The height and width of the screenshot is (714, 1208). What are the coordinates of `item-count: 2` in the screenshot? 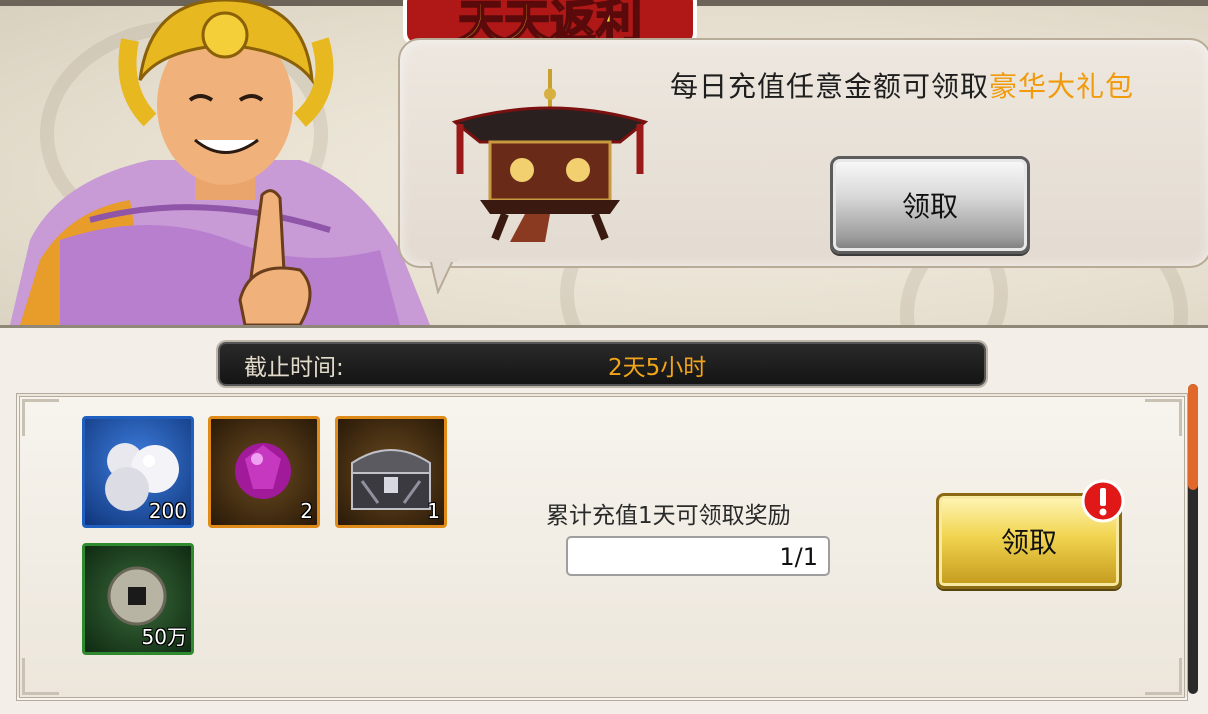 It's located at (306, 511).